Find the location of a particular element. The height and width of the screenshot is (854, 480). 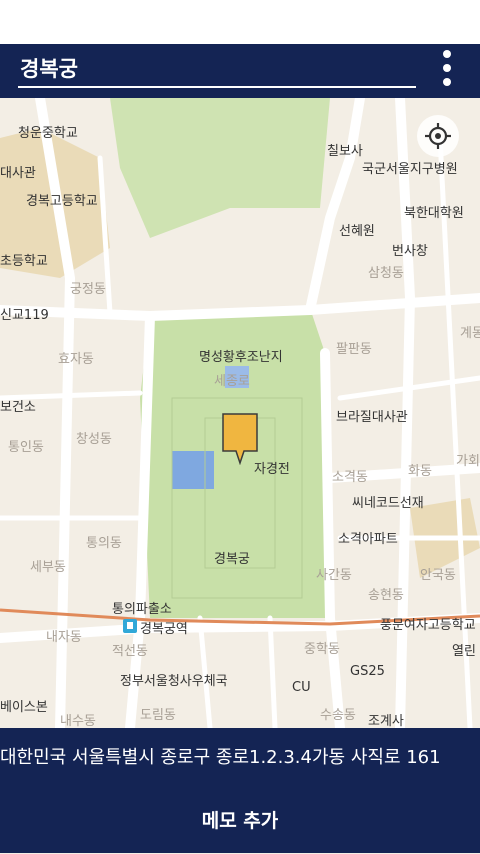

poi-label: 청운중학교 is located at coordinates (48, 133).